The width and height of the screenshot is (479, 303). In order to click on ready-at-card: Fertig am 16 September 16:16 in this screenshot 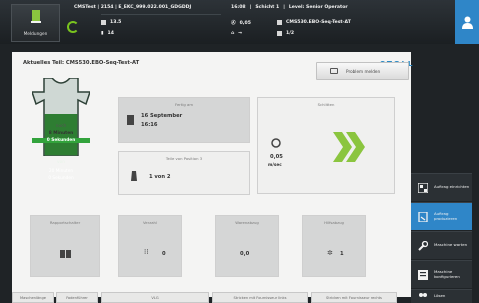, I will do `click(184, 120)`.